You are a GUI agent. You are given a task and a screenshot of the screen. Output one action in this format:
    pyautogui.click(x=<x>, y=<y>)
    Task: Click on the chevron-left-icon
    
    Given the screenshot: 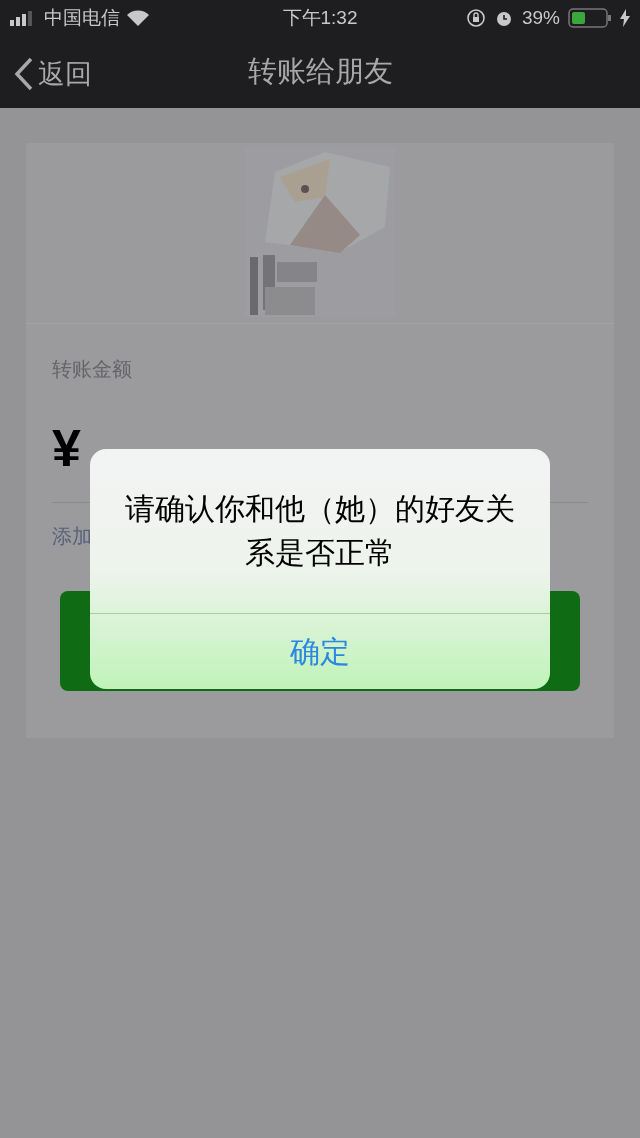 What is the action you would take?
    pyautogui.click(x=24, y=74)
    